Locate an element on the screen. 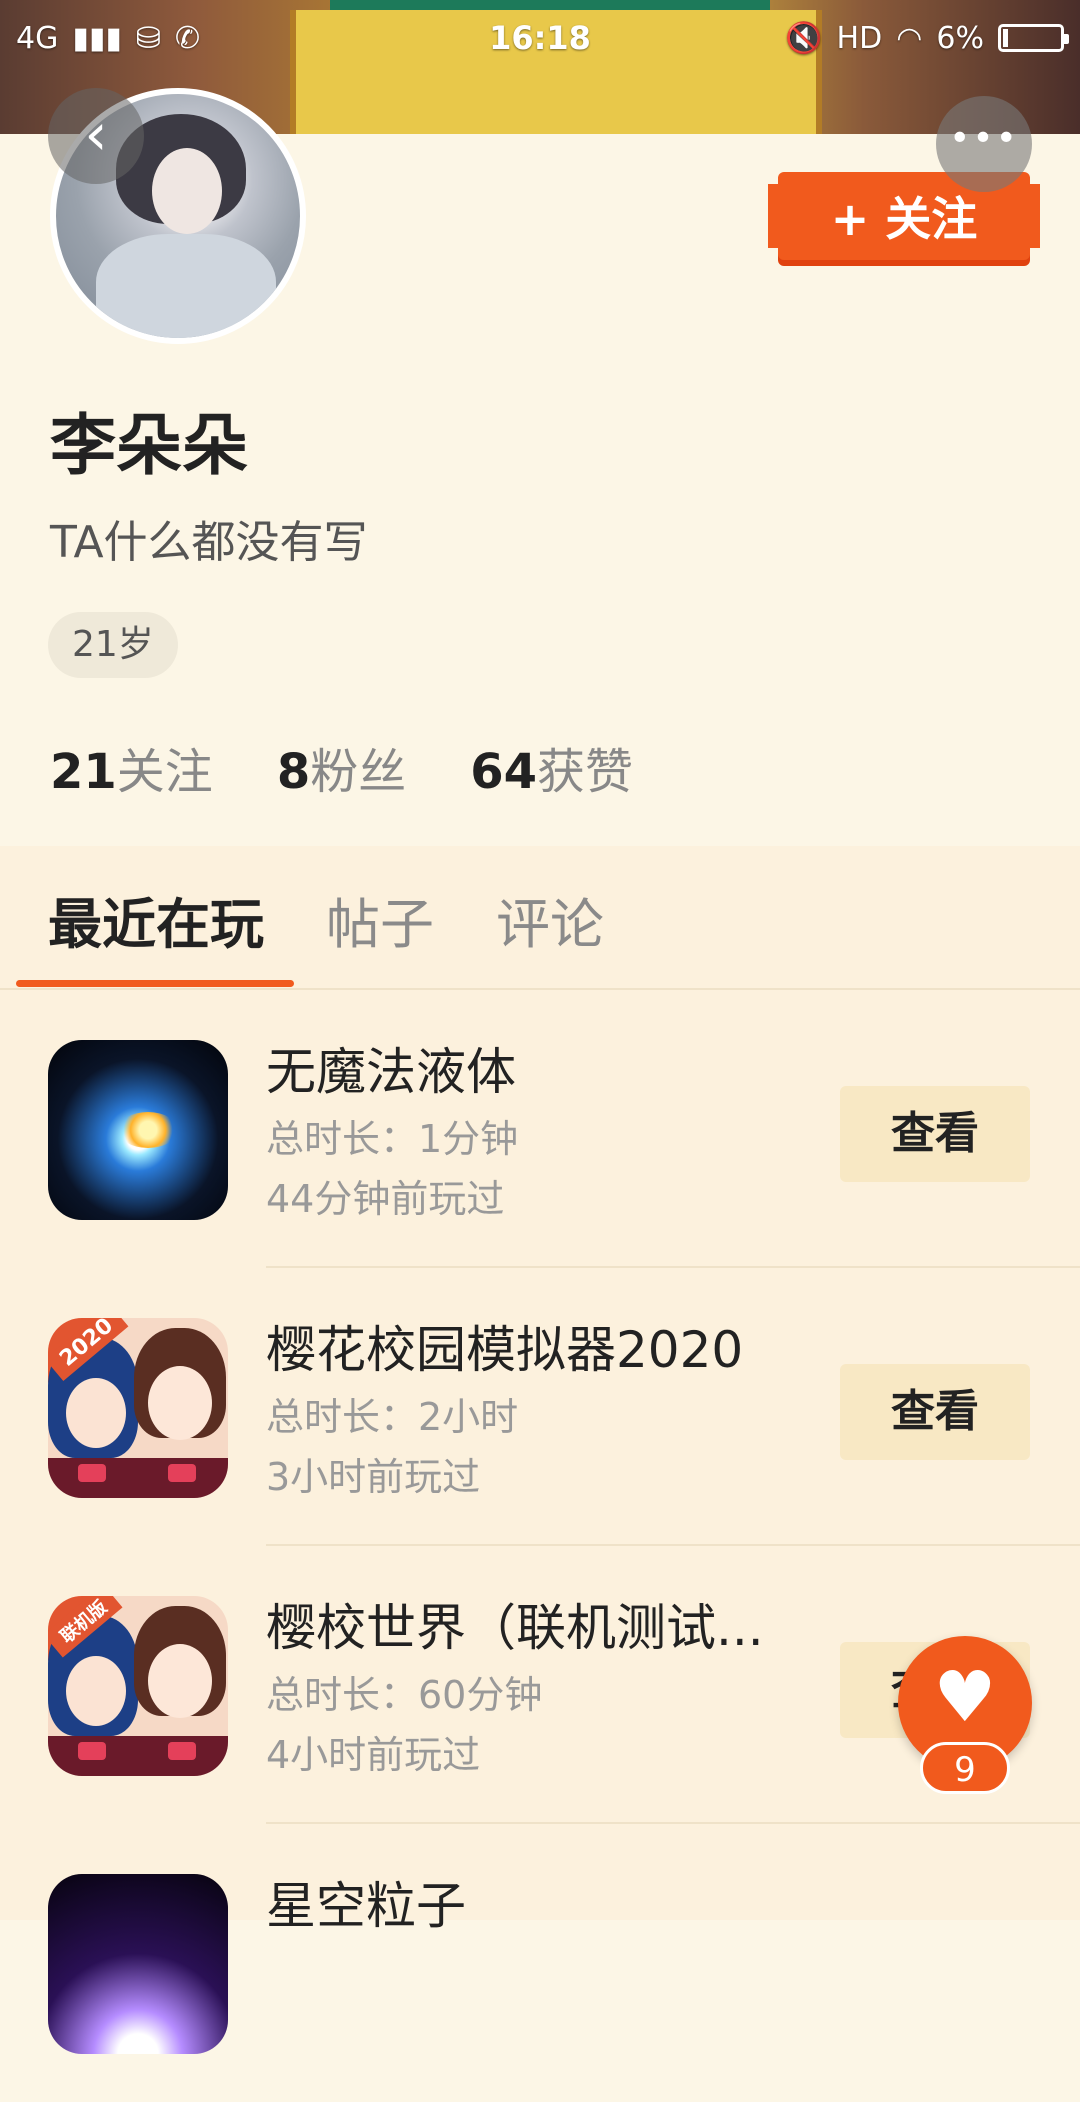 The width and height of the screenshot is (1080, 2102). stat-number: 64 is located at coordinates (504, 772).